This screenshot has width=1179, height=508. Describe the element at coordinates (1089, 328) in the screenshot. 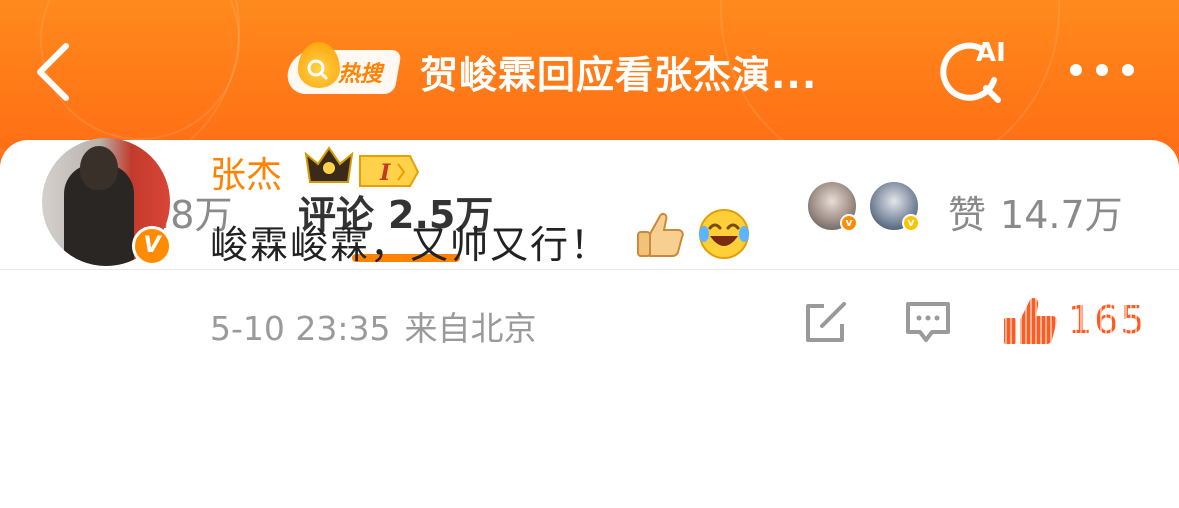

I see `watermark-overlay` at that location.